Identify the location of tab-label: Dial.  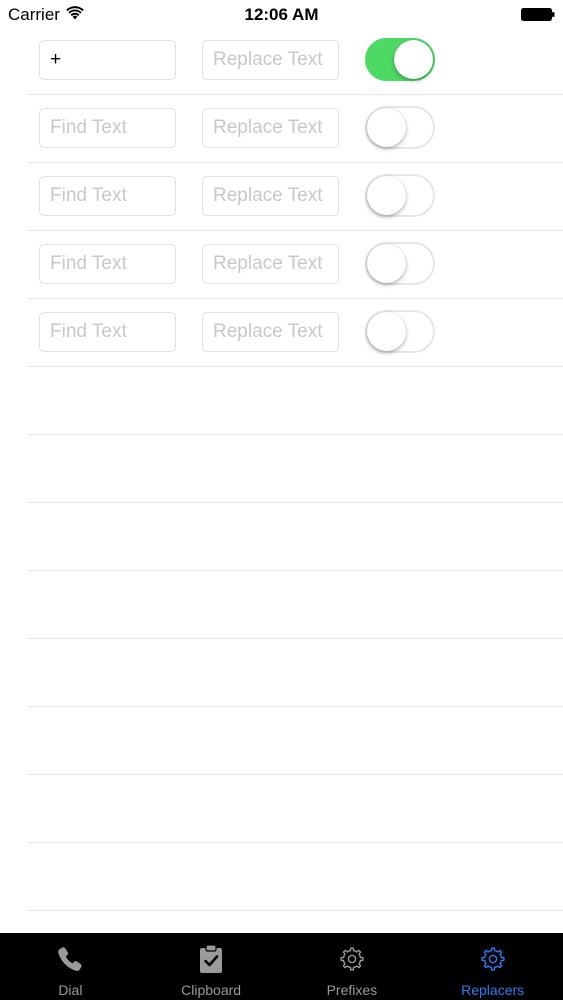
(70, 990).